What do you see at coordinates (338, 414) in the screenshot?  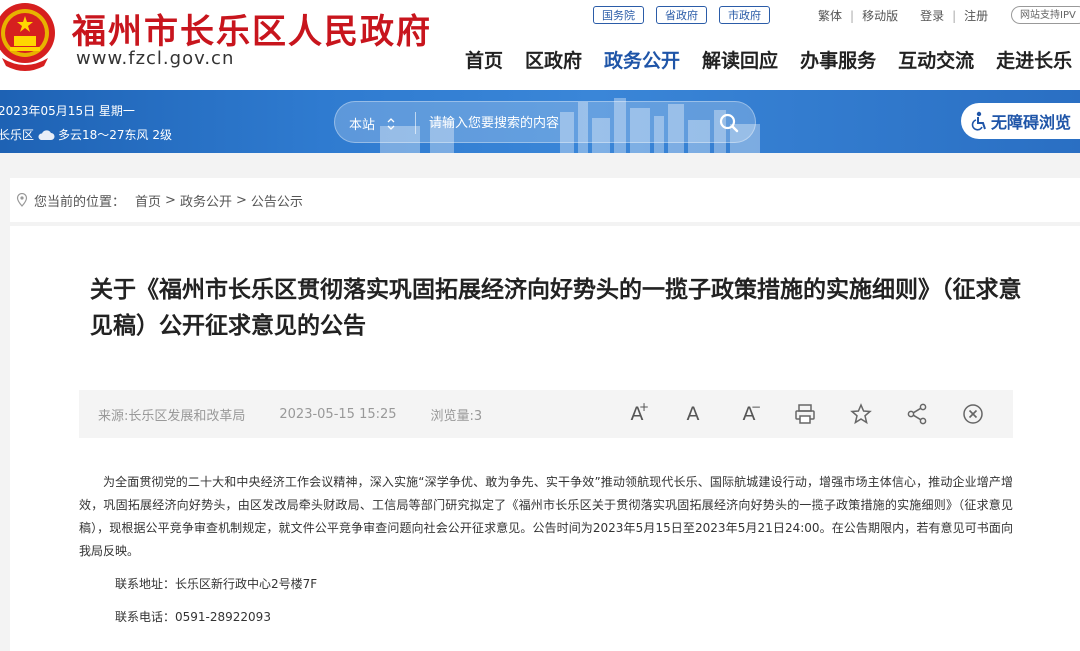 I see `article-date: 2023-05-15 15:25` at bounding box center [338, 414].